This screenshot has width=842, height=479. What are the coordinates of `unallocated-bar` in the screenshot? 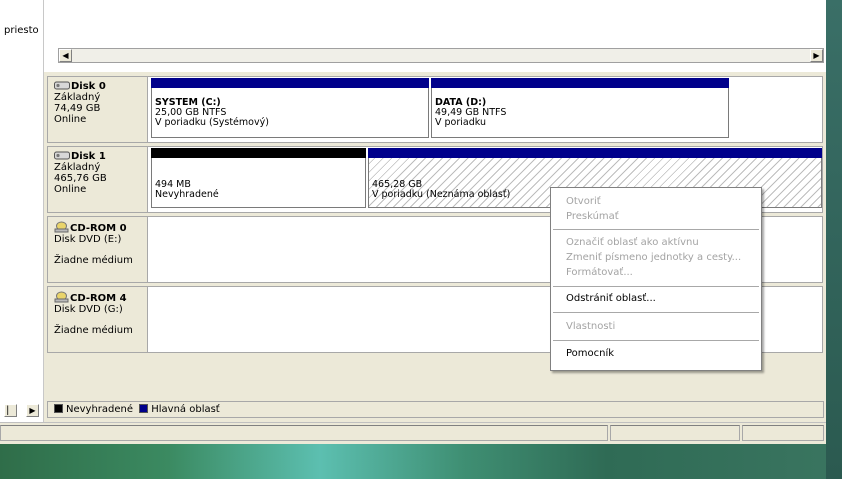 It's located at (258, 153).